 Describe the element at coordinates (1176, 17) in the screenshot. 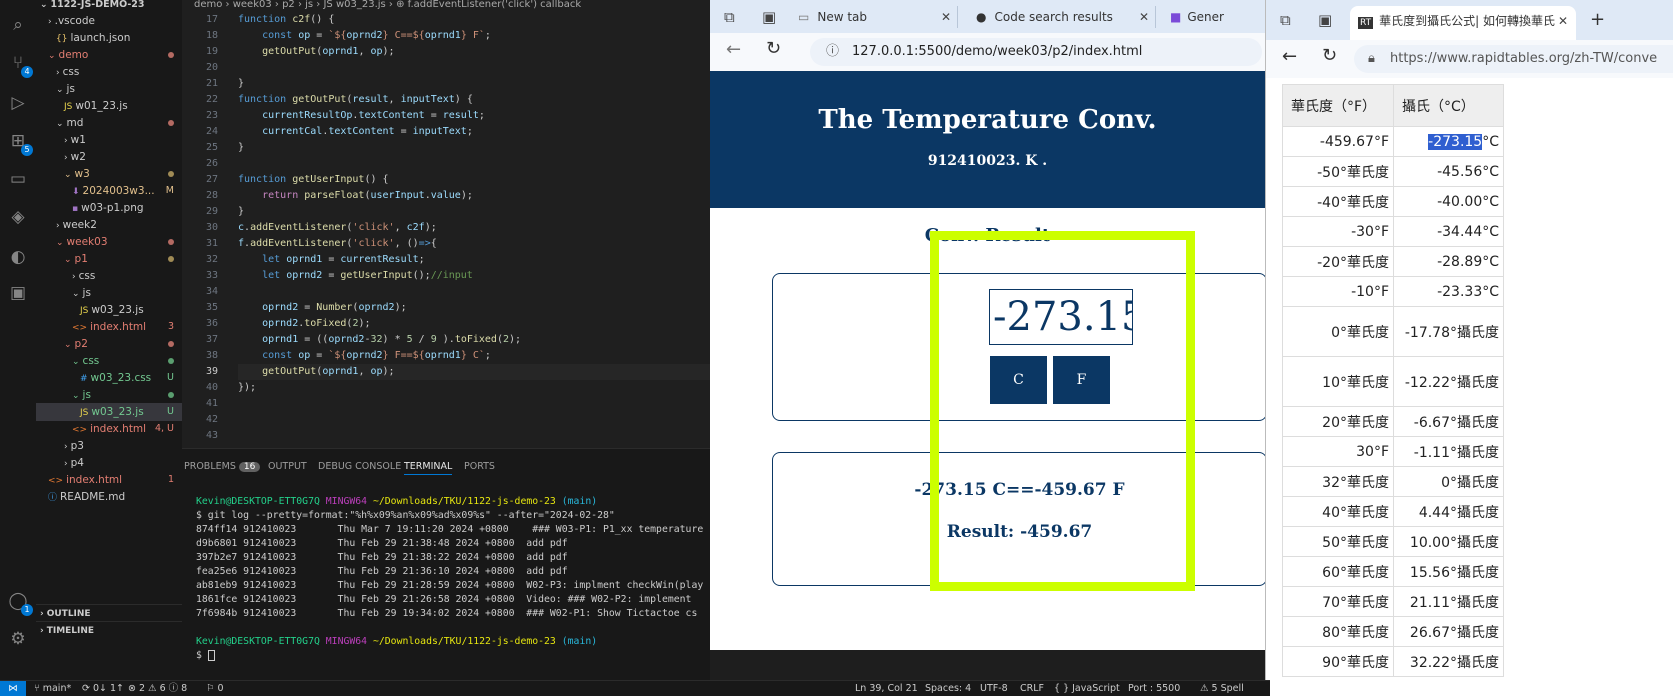

I see `teams-icon: ■` at that location.